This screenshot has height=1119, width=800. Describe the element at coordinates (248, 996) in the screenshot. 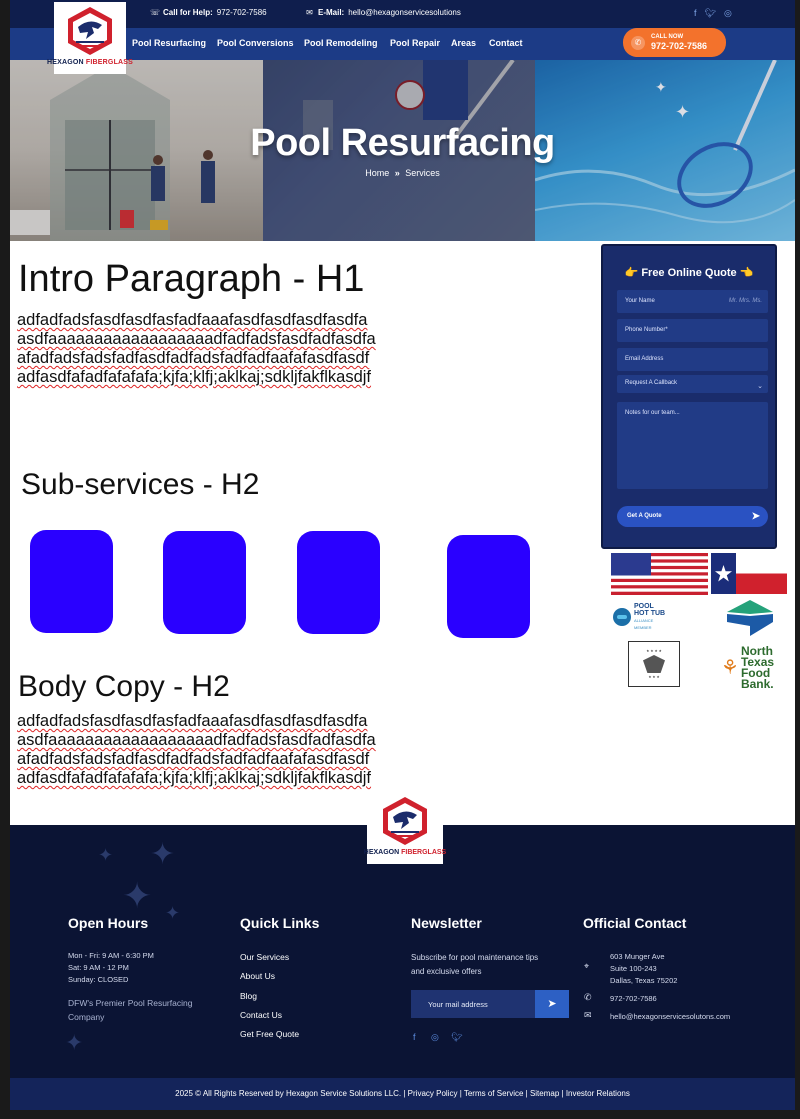

I see `footer-link-blog: Blog` at that location.